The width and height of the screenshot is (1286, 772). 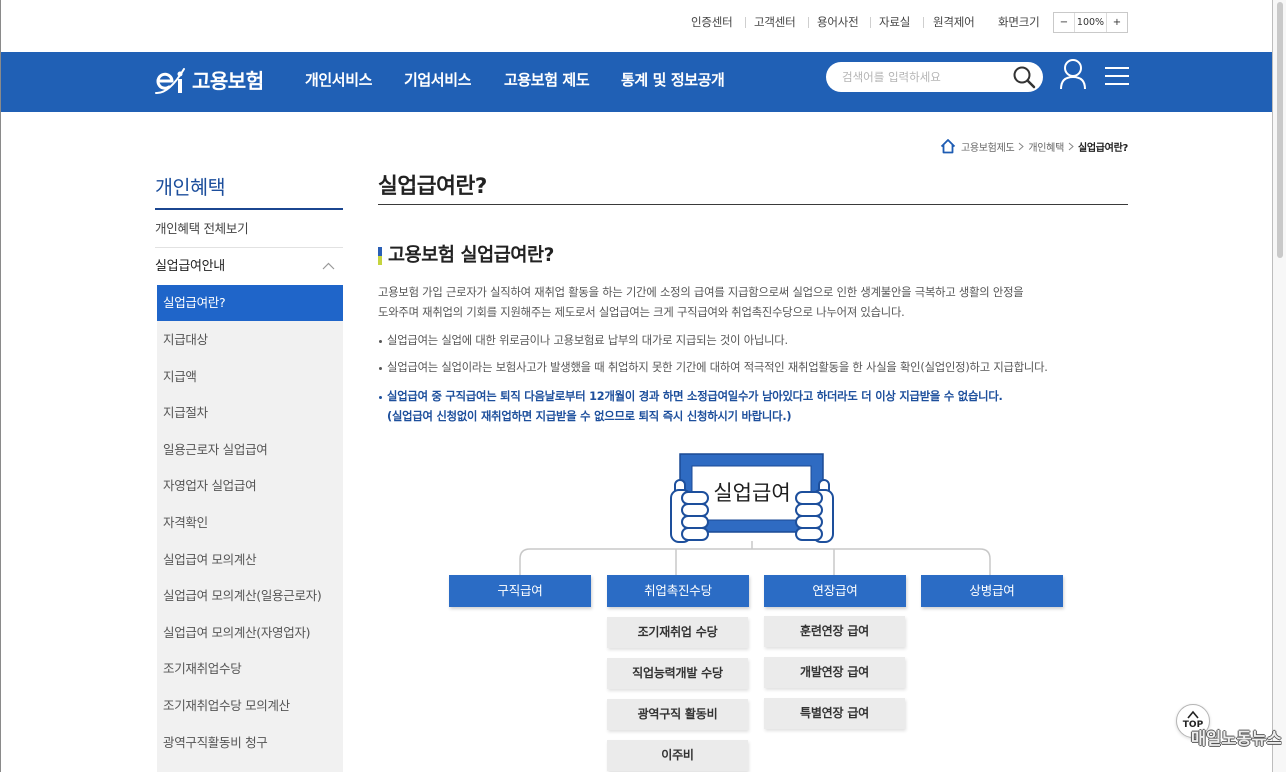 I want to click on home-icon, so click(x=948, y=146).